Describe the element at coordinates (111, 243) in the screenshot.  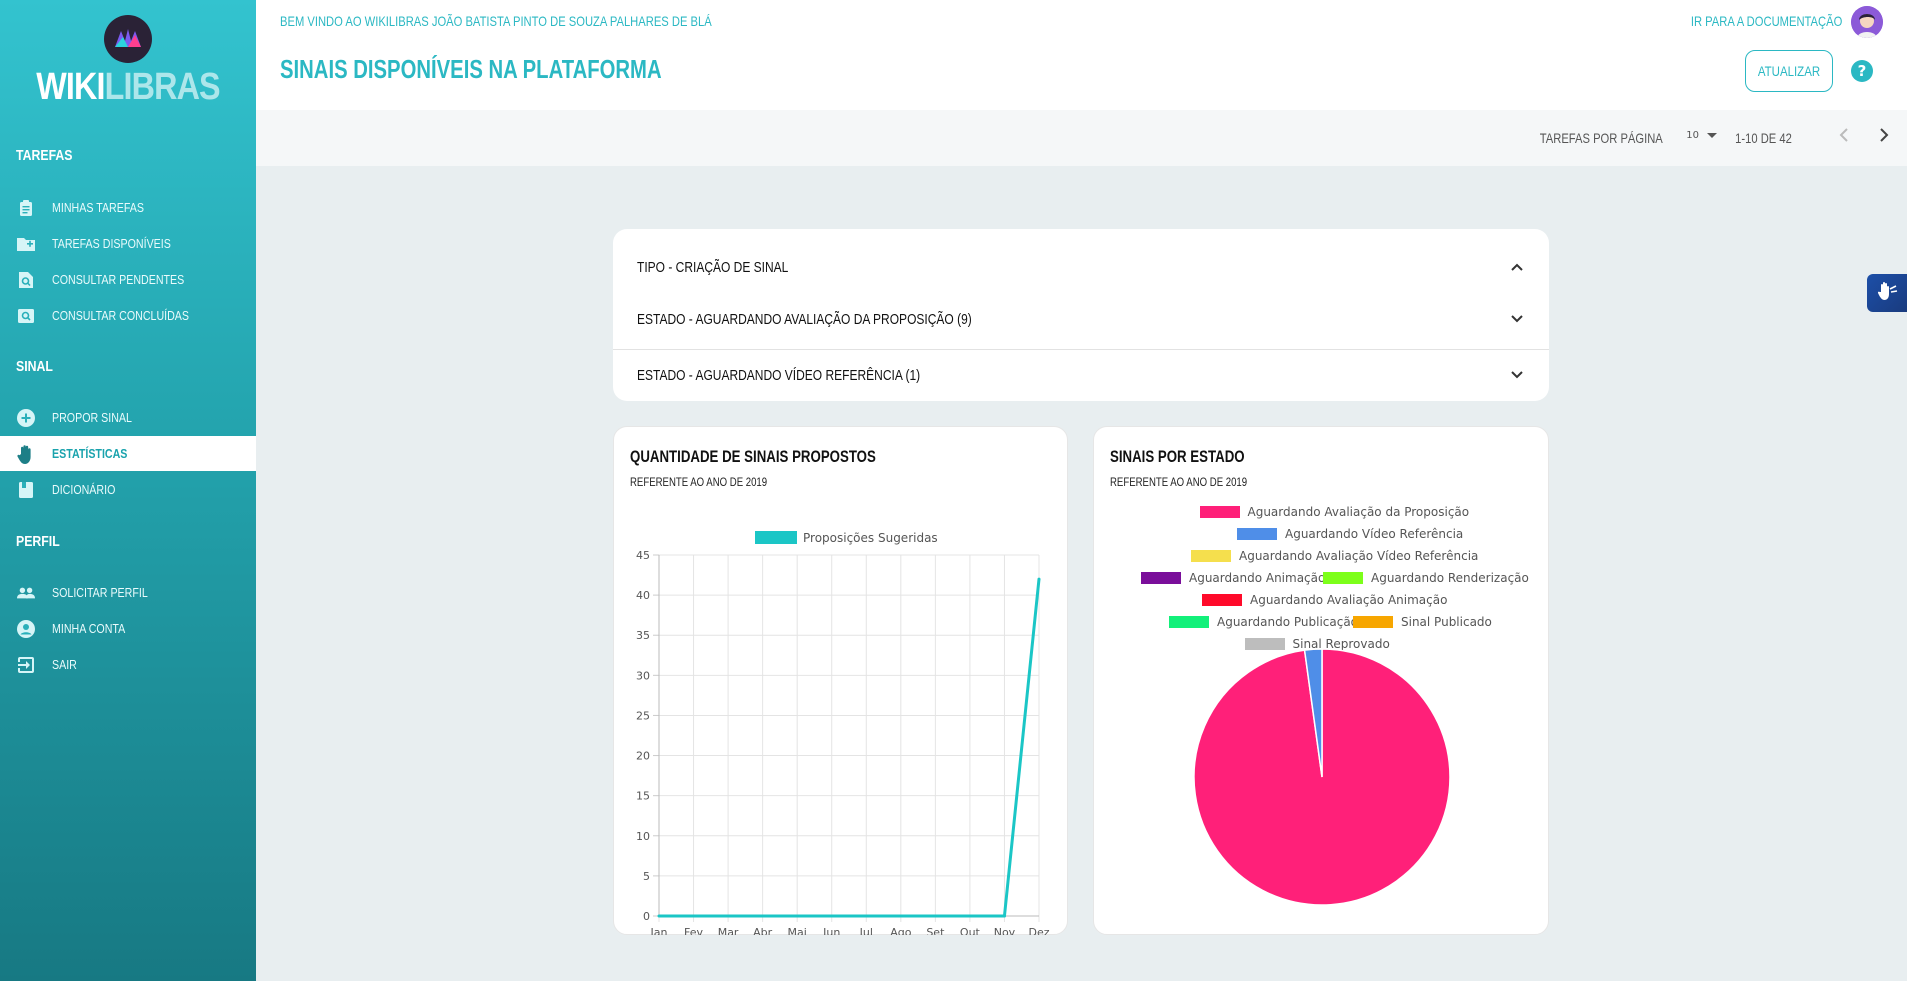
I see `sidebar-item-label: Tarefas Disponíveis` at that location.